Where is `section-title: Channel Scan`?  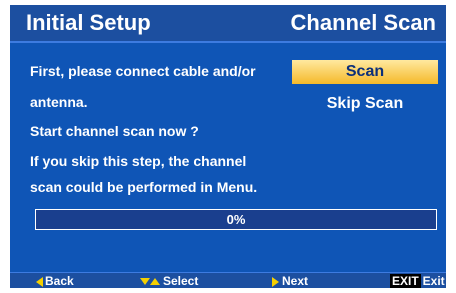 section-title: Channel Scan is located at coordinates (363, 22).